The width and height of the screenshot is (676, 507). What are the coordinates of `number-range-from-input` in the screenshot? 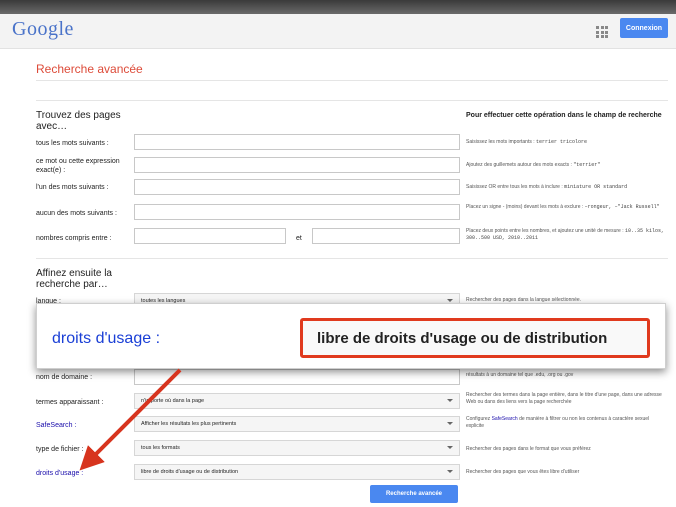 It's located at (210, 236).